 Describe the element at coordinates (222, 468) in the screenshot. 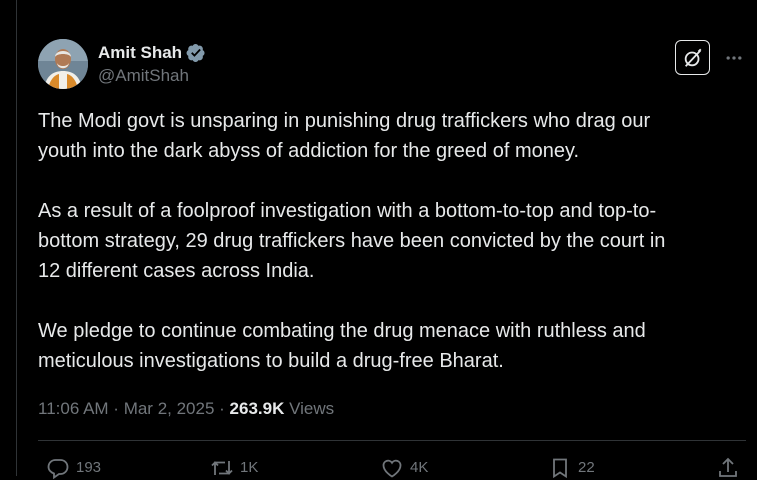

I see `repost-icon` at that location.